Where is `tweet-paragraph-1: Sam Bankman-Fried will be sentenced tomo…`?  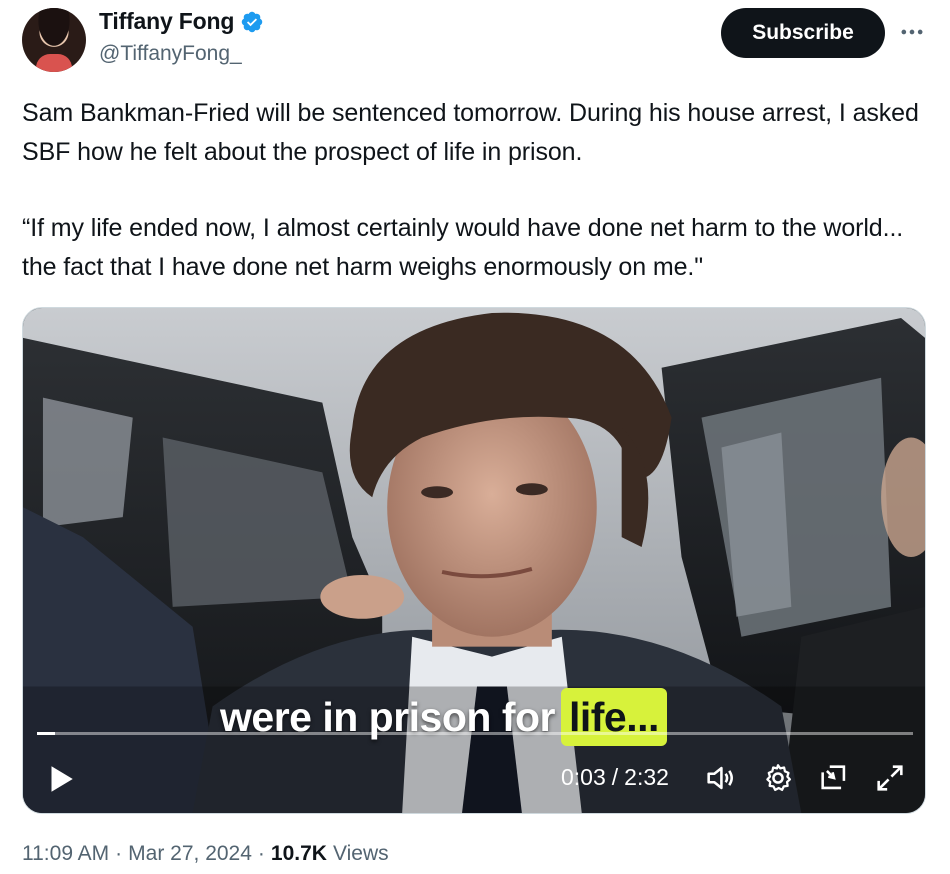 tweet-paragraph-1: Sam Bankman-Fried will be sentenced tomo… is located at coordinates (470, 132).